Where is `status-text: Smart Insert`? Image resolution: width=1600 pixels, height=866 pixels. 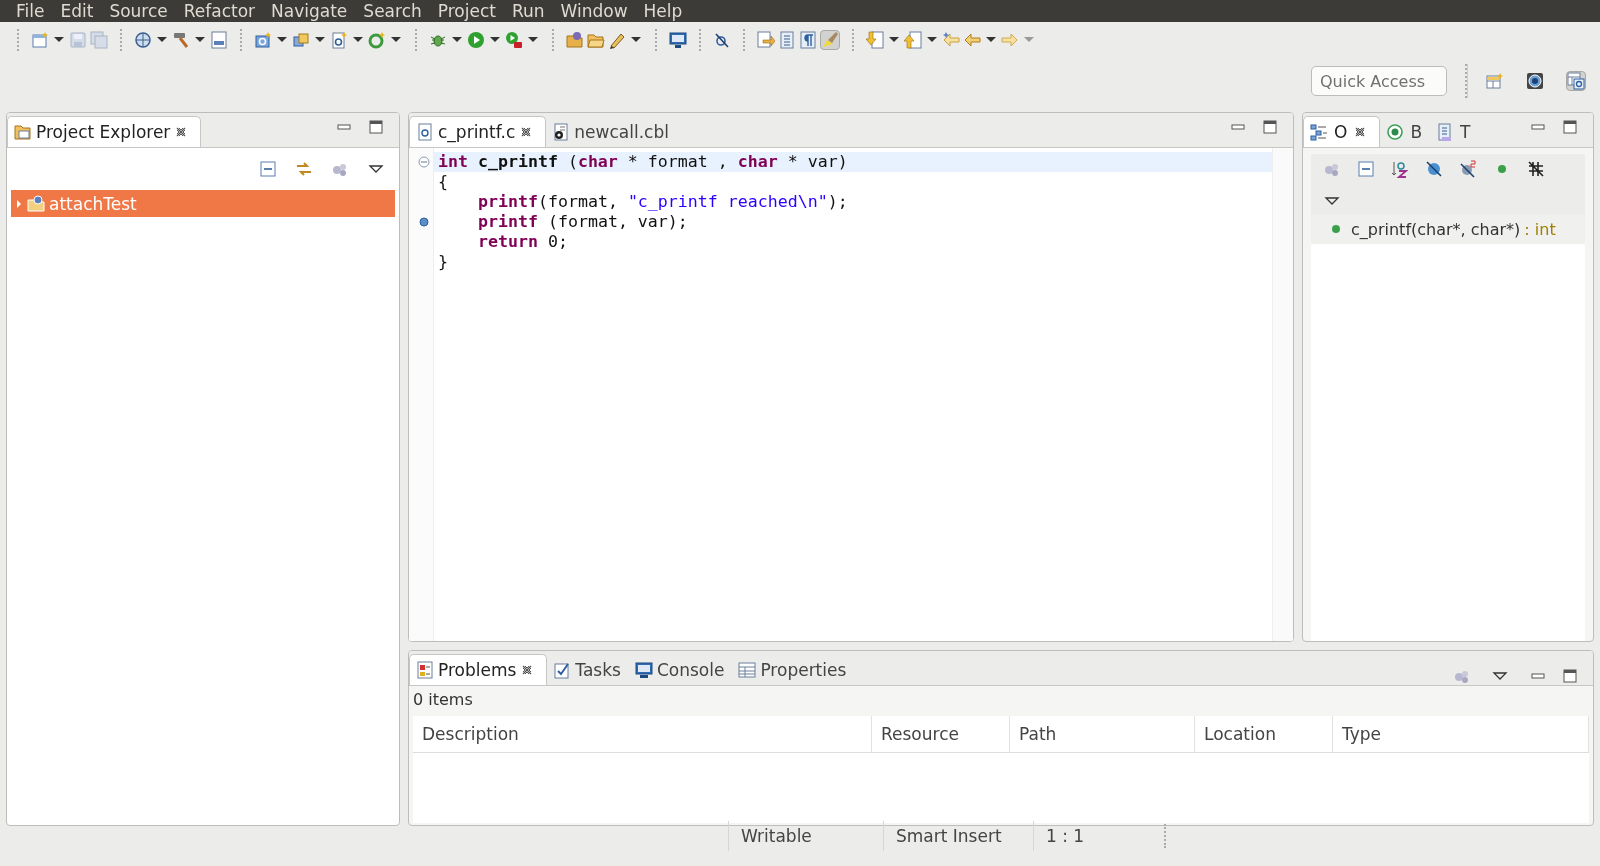
status-text: Smart Insert is located at coordinates (958, 836).